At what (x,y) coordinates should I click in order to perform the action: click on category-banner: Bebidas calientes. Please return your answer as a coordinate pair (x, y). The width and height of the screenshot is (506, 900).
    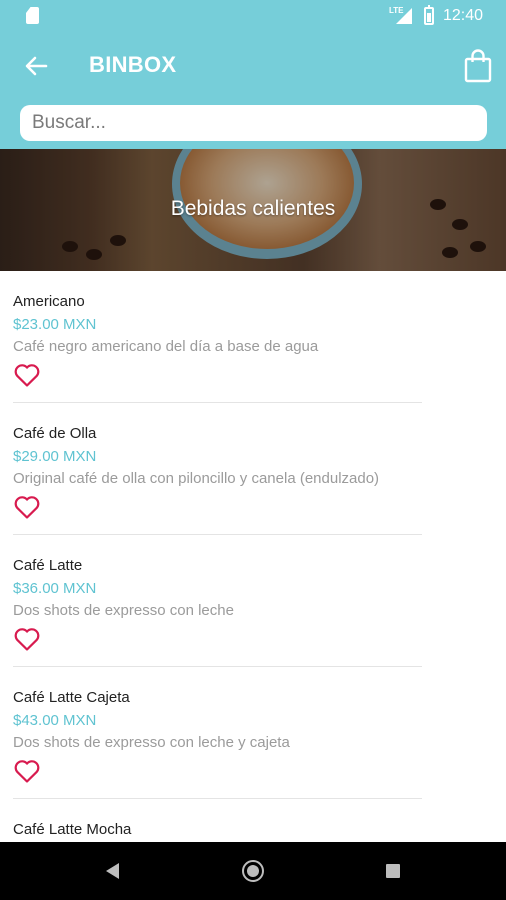
    Looking at the image, I should click on (253, 210).